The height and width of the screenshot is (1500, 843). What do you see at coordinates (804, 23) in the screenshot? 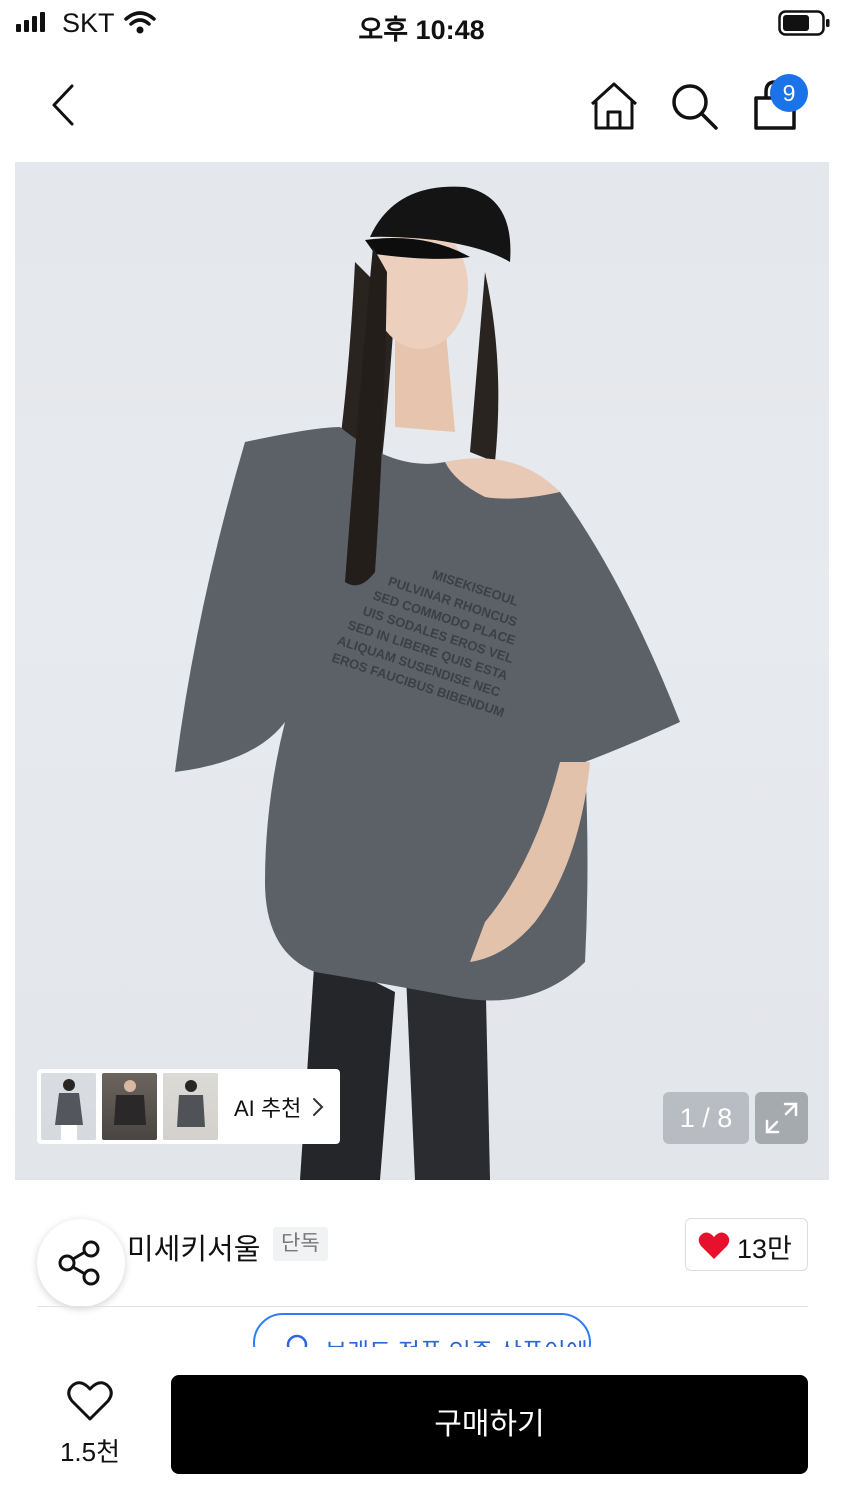
I see `battery-icon` at bounding box center [804, 23].